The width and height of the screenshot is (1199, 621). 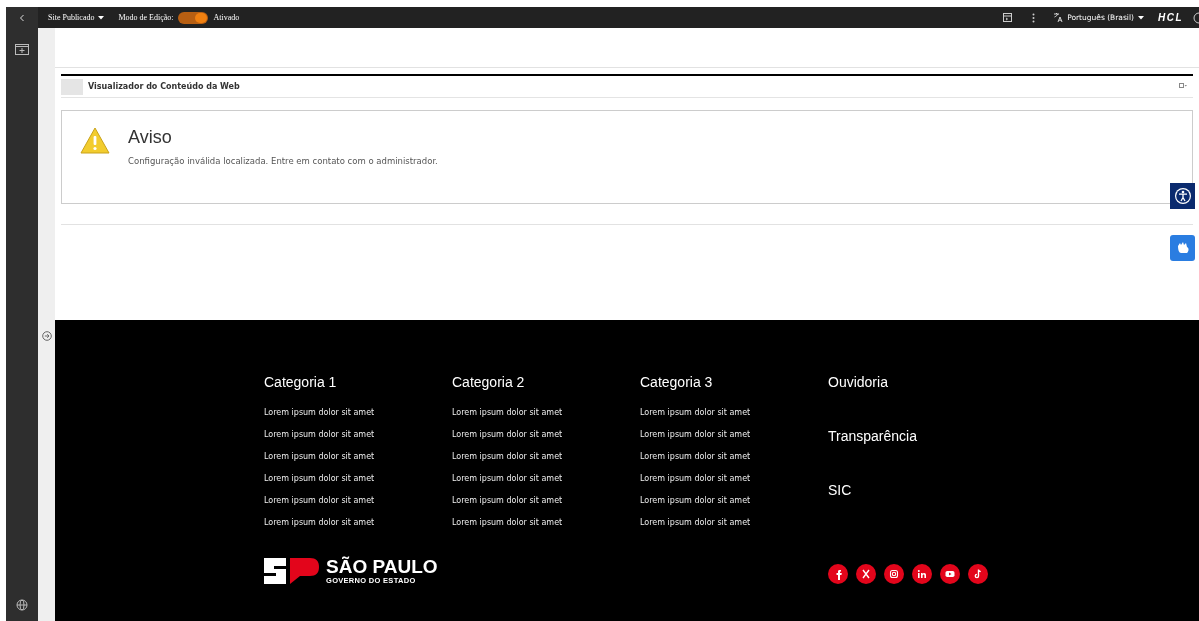 I want to click on linkedin-icon, so click(x=922, y=574).